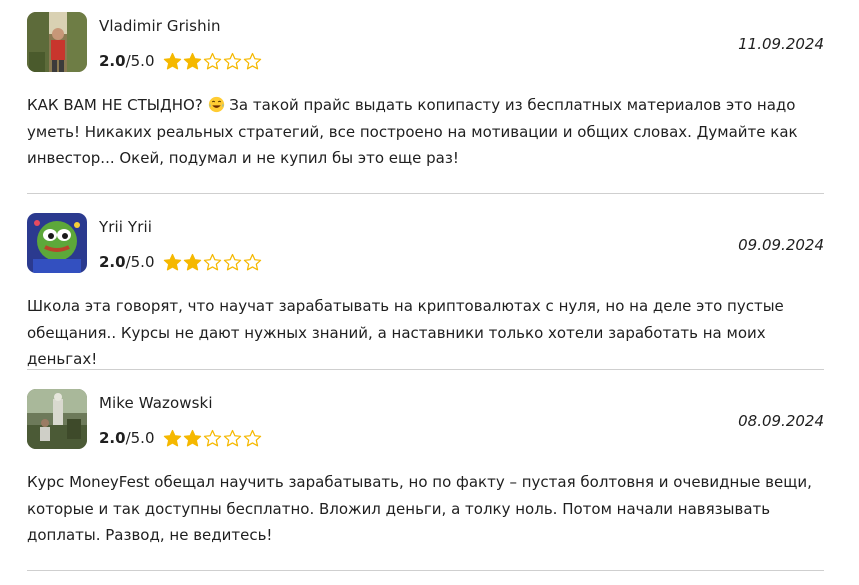  Describe the element at coordinates (216, 104) in the screenshot. I see `laughing-with-tears-icon` at that location.